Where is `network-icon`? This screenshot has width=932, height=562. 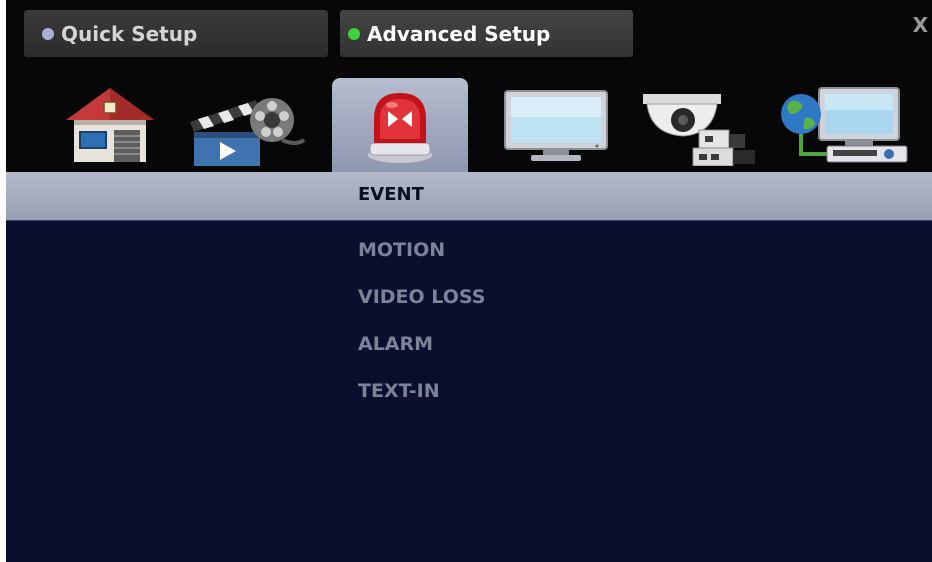 network-icon is located at coordinates (844, 125).